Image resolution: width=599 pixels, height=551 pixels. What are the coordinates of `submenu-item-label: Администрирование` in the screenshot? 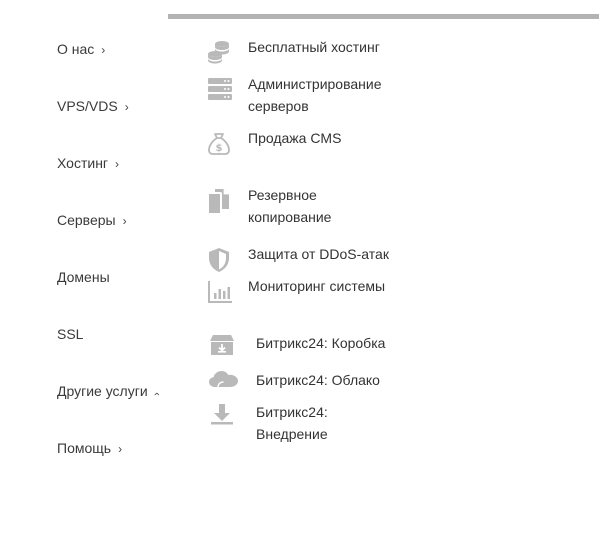 It's located at (315, 84).